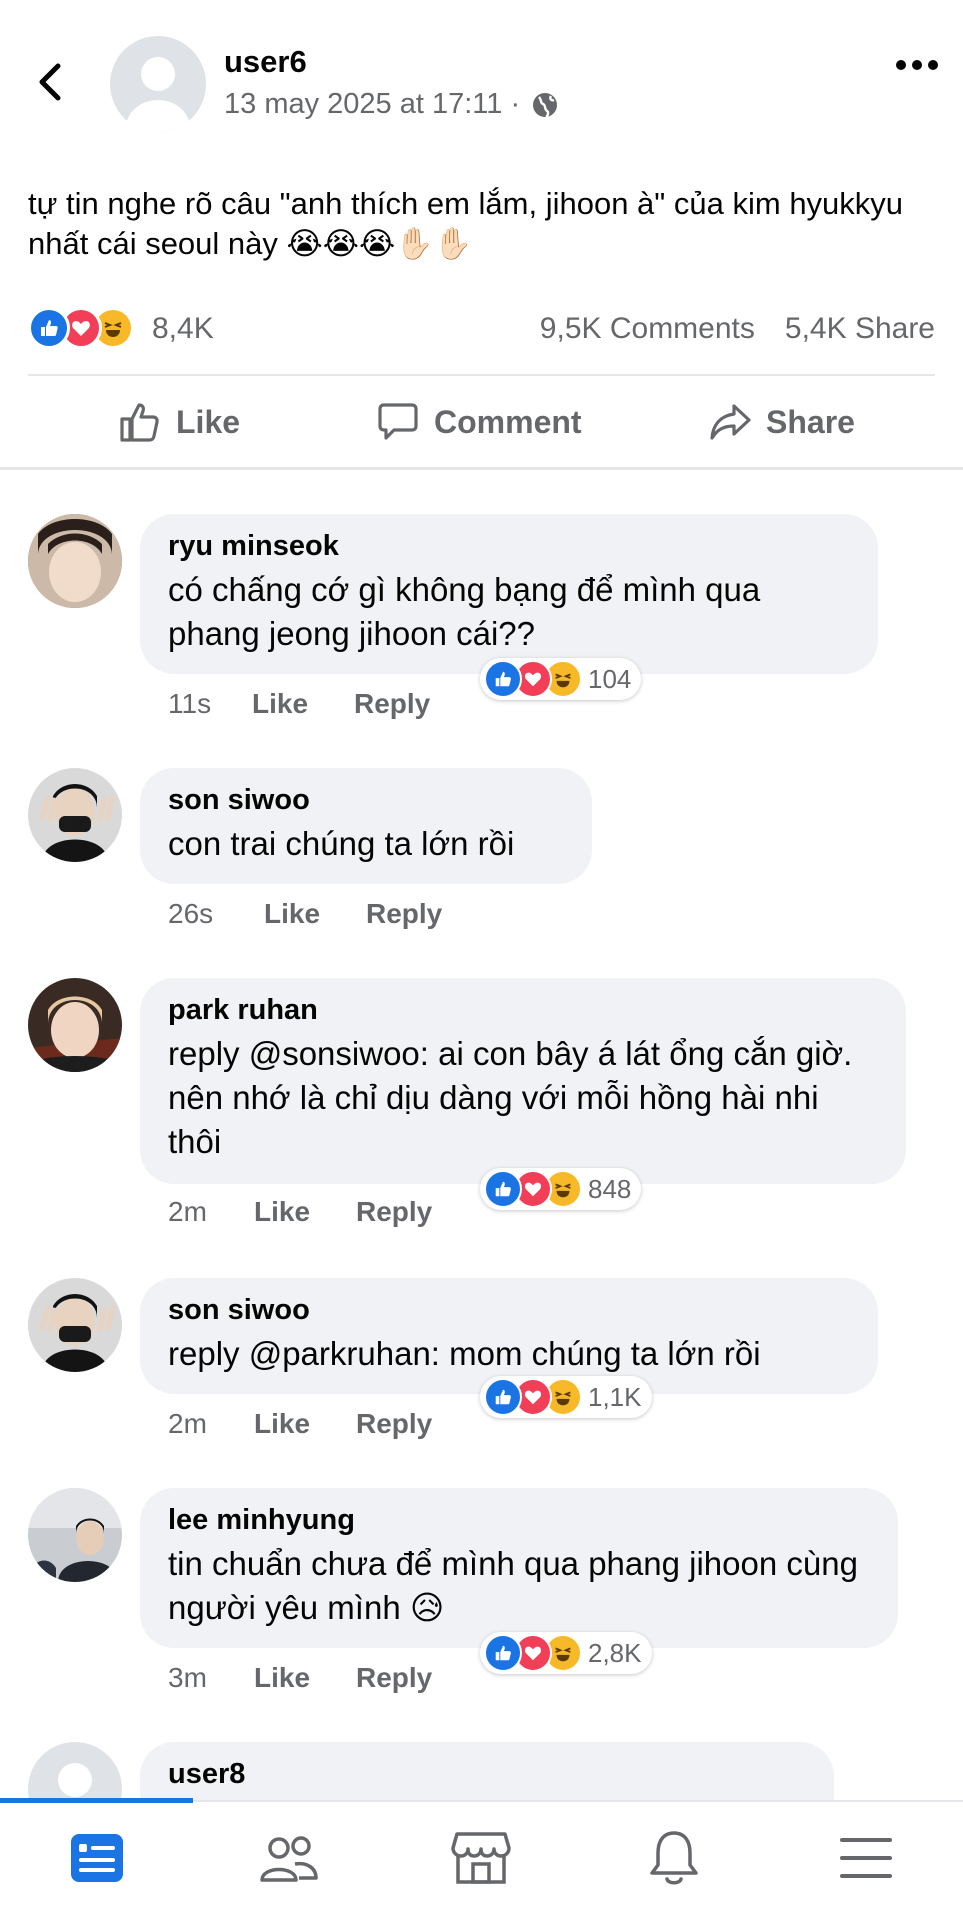 The width and height of the screenshot is (963, 1922). I want to click on poster-avatar, so click(158, 84).